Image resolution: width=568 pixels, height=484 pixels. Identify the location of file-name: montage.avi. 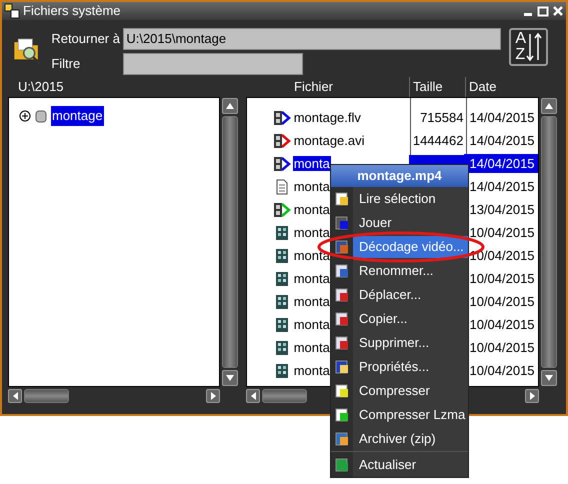
(329, 140).